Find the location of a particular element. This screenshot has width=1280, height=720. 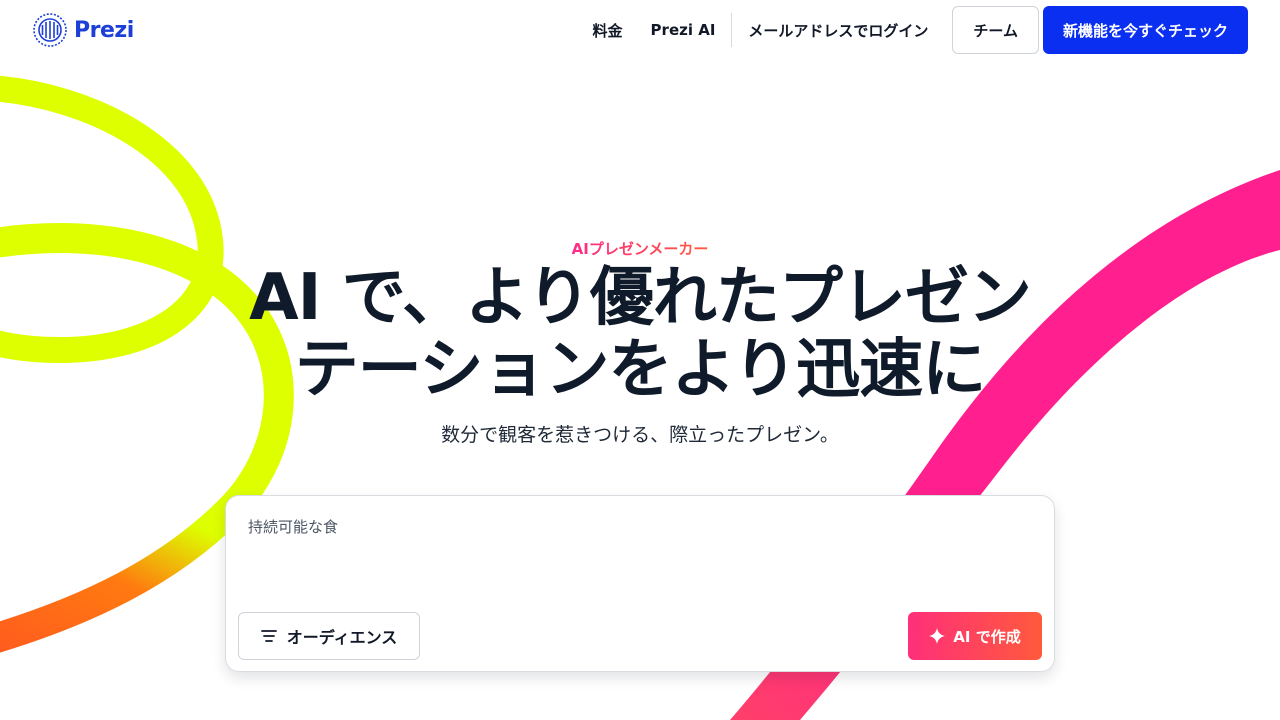

filter-lines-icon is located at coordinates (268, 636).